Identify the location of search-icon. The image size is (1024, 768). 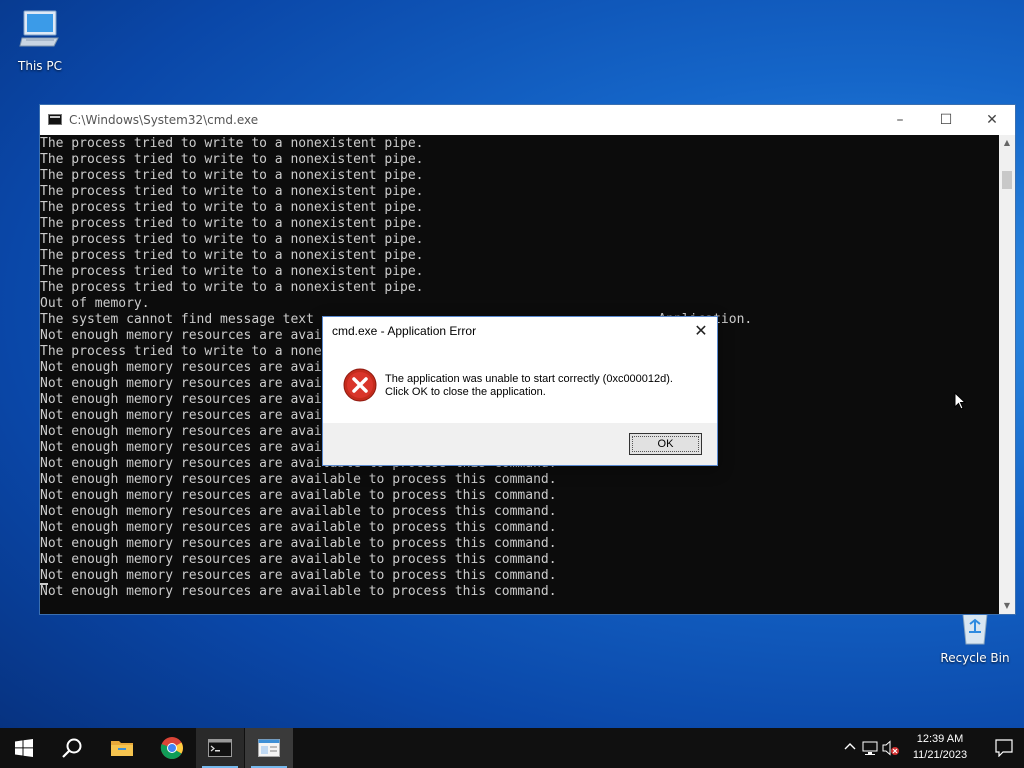
(72, 748).